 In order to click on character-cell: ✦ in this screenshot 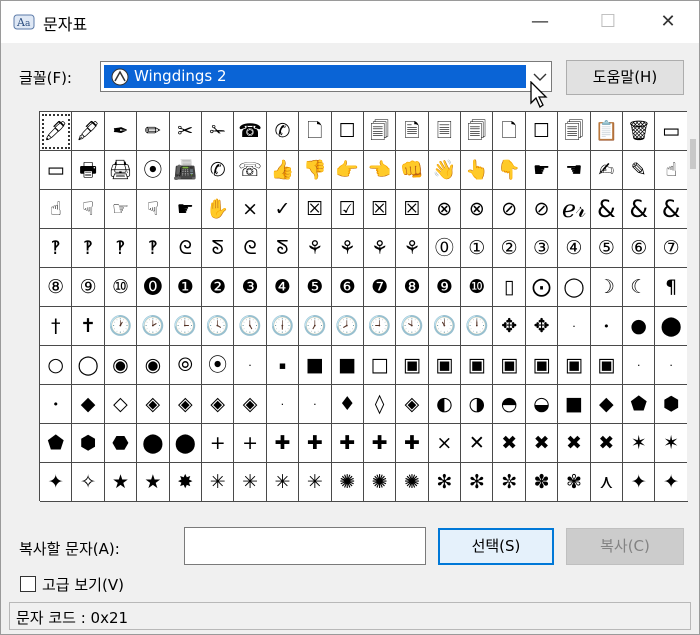, I will do `click(639, 482)`.